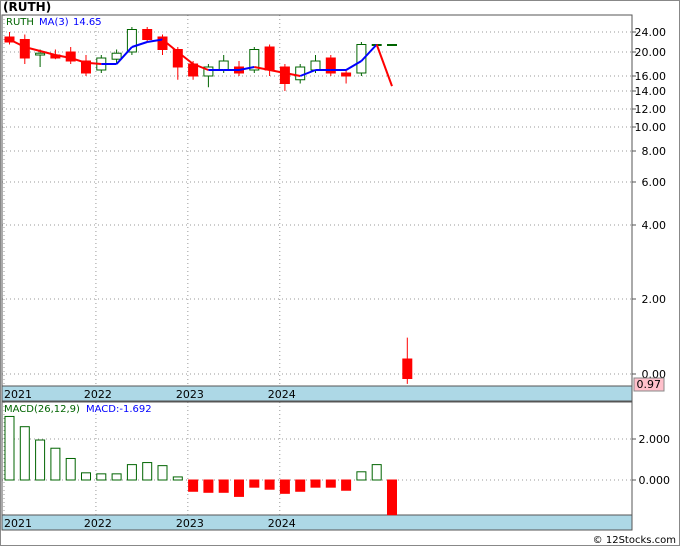 The width and height of the screenshot is (680, 550). I want to click on price-x-tick-label: 2022, so click(98, 394).